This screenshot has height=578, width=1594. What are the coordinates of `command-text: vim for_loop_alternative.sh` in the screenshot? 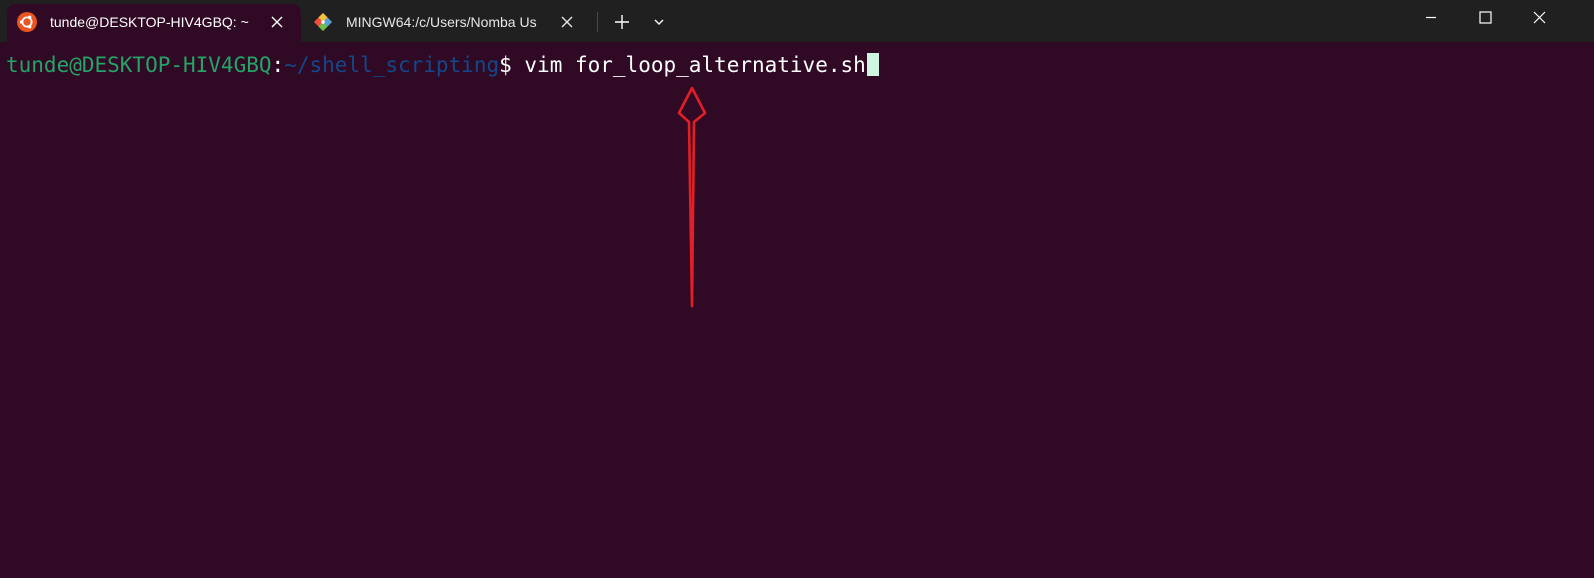 It's located at (688, 65).